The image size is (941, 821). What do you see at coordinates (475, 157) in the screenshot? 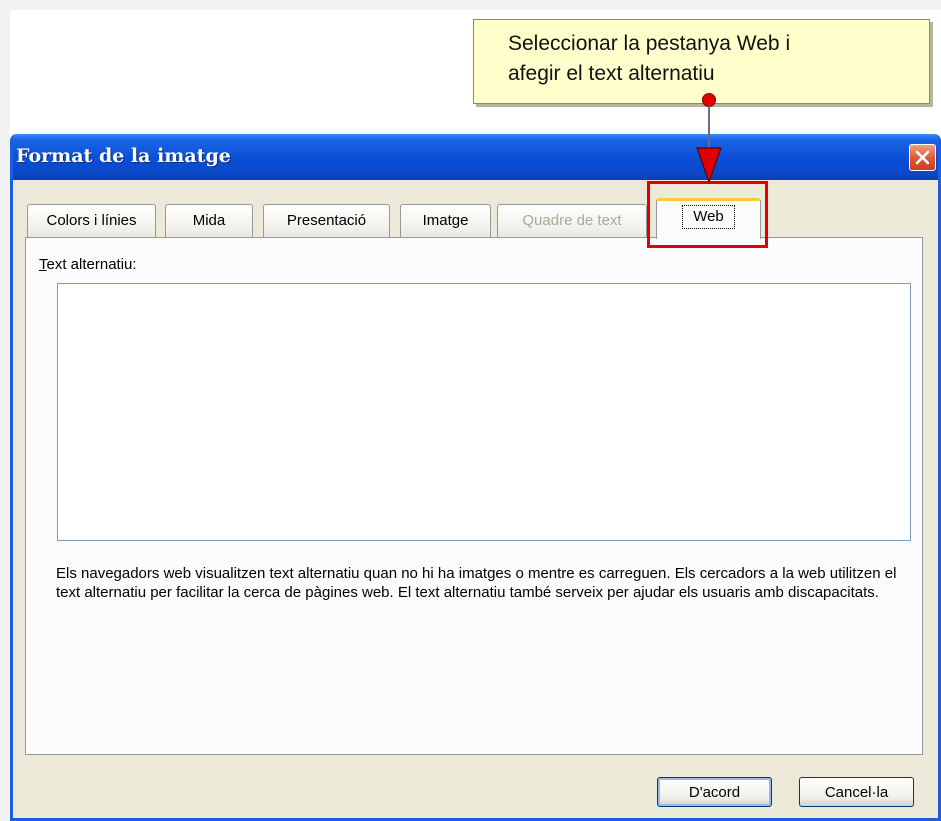
I see `title-bar: Format de la imatge` at bounding box center [475, 157].